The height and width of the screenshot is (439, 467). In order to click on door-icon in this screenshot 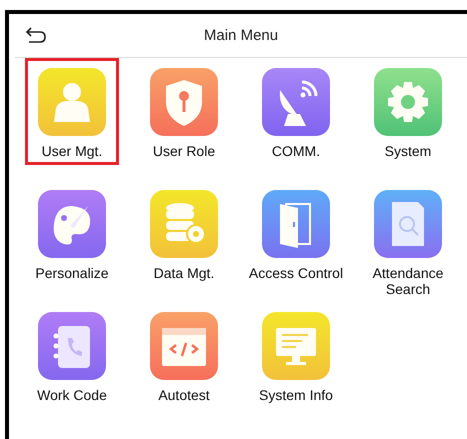, I will do `click(296, 224)`.